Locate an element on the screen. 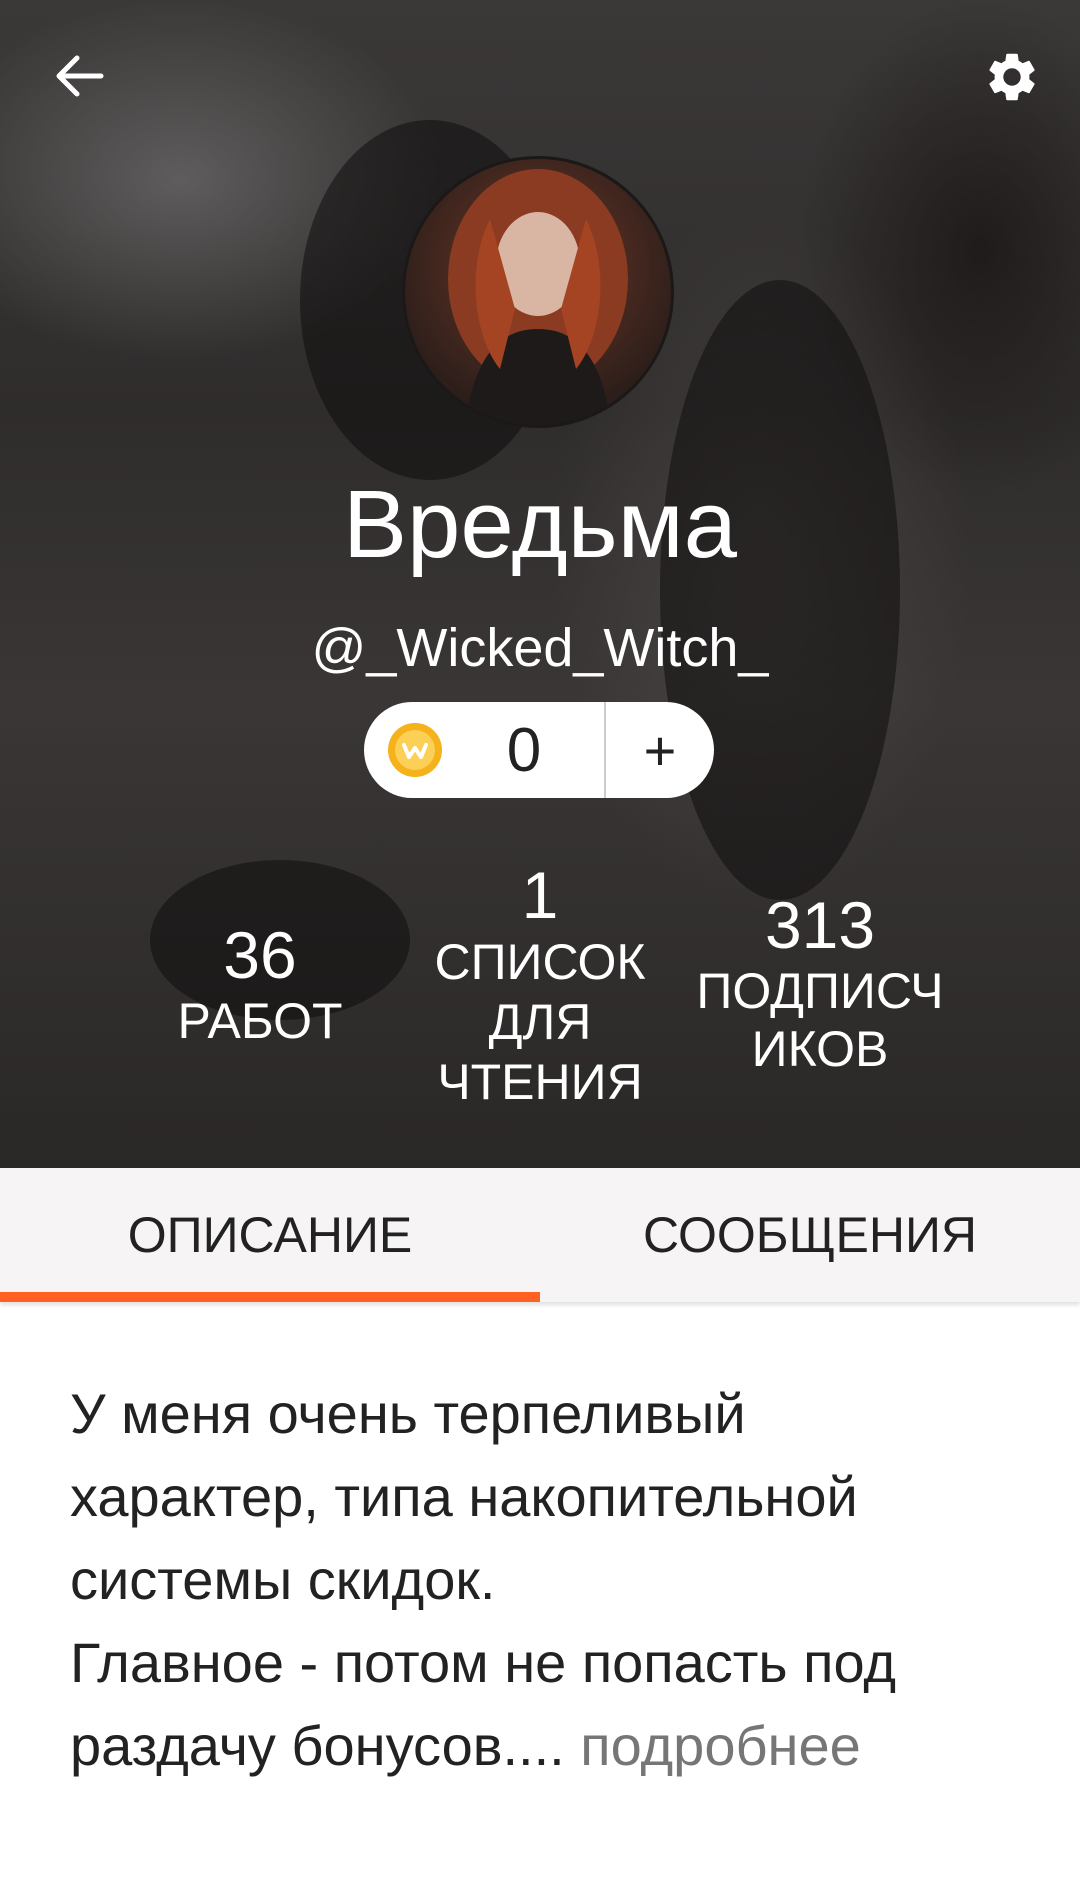  reading-lists-label-line1: СПИСОК is located at coordinates (540, 962).